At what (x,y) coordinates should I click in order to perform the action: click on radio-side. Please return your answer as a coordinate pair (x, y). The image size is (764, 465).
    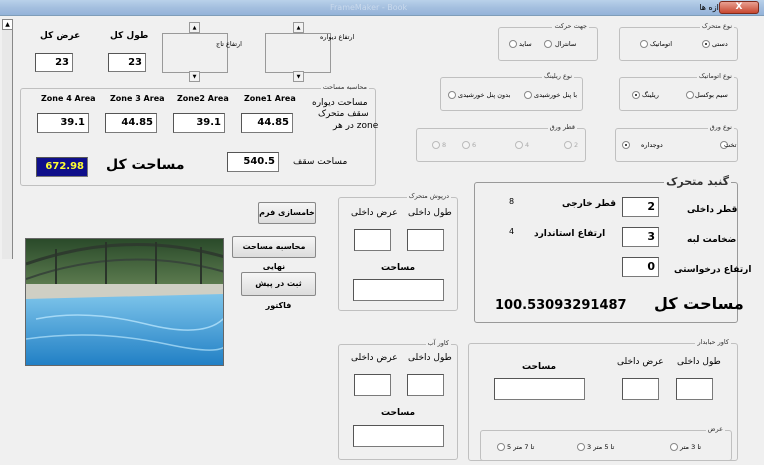
    Looking at the image, I should click on (513, 44).